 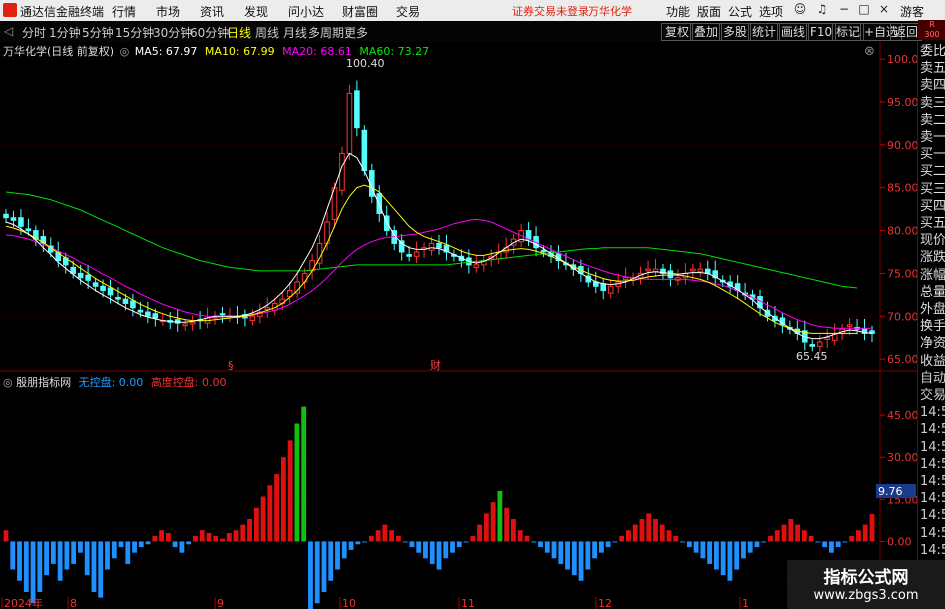 What do you see at coordinates (209, 32) in the screenshot?
I see `tab-60min: 60分钟` at bounding box center [209, 32].